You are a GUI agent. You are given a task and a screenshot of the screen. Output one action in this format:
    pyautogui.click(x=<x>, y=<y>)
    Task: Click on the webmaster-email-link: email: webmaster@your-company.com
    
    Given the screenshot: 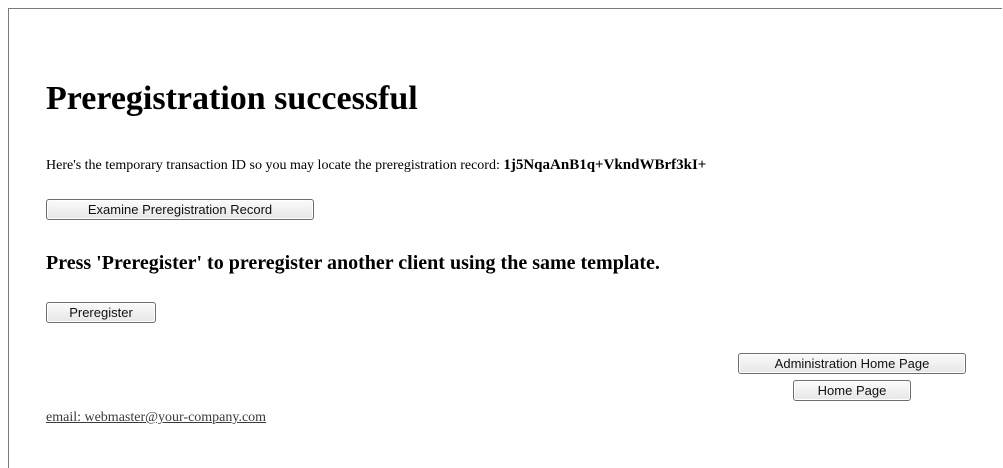 What is the action you would take?
    pyautogui.click(x=156, y=418)
    